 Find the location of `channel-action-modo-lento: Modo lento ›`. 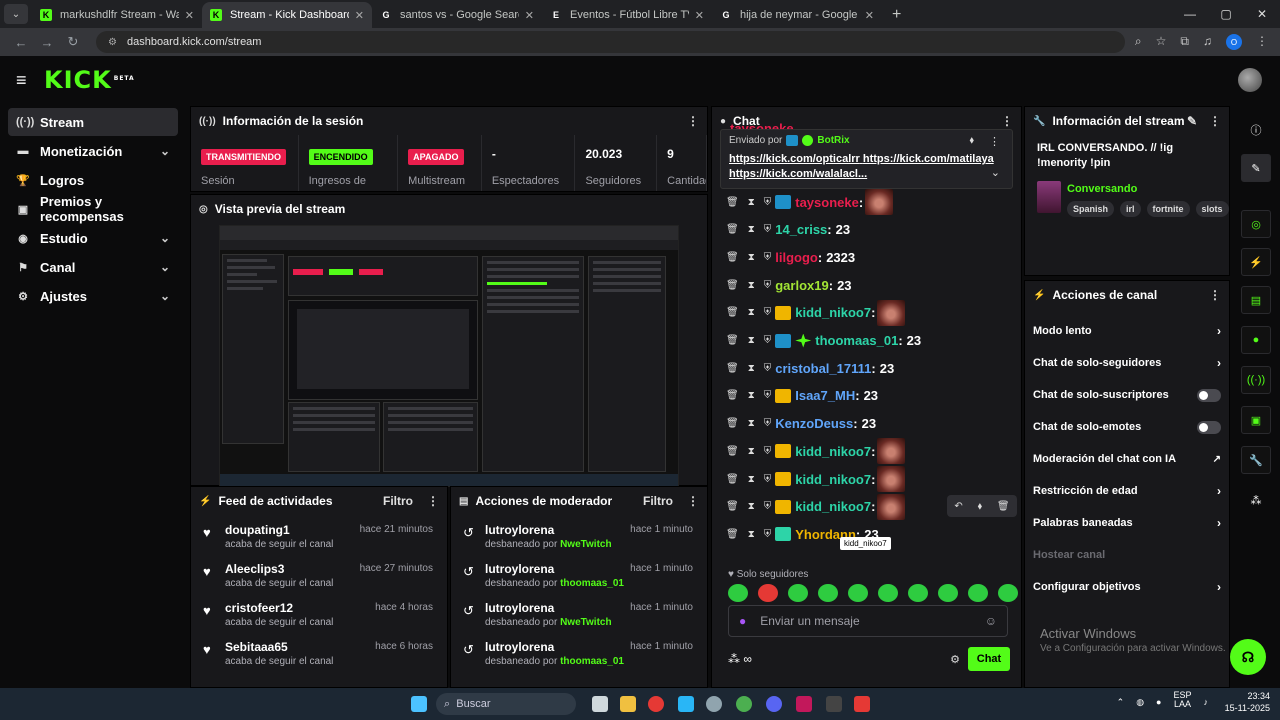

channel-action-modo-lento: Modo lento › is located at coordinates (1127, 331).